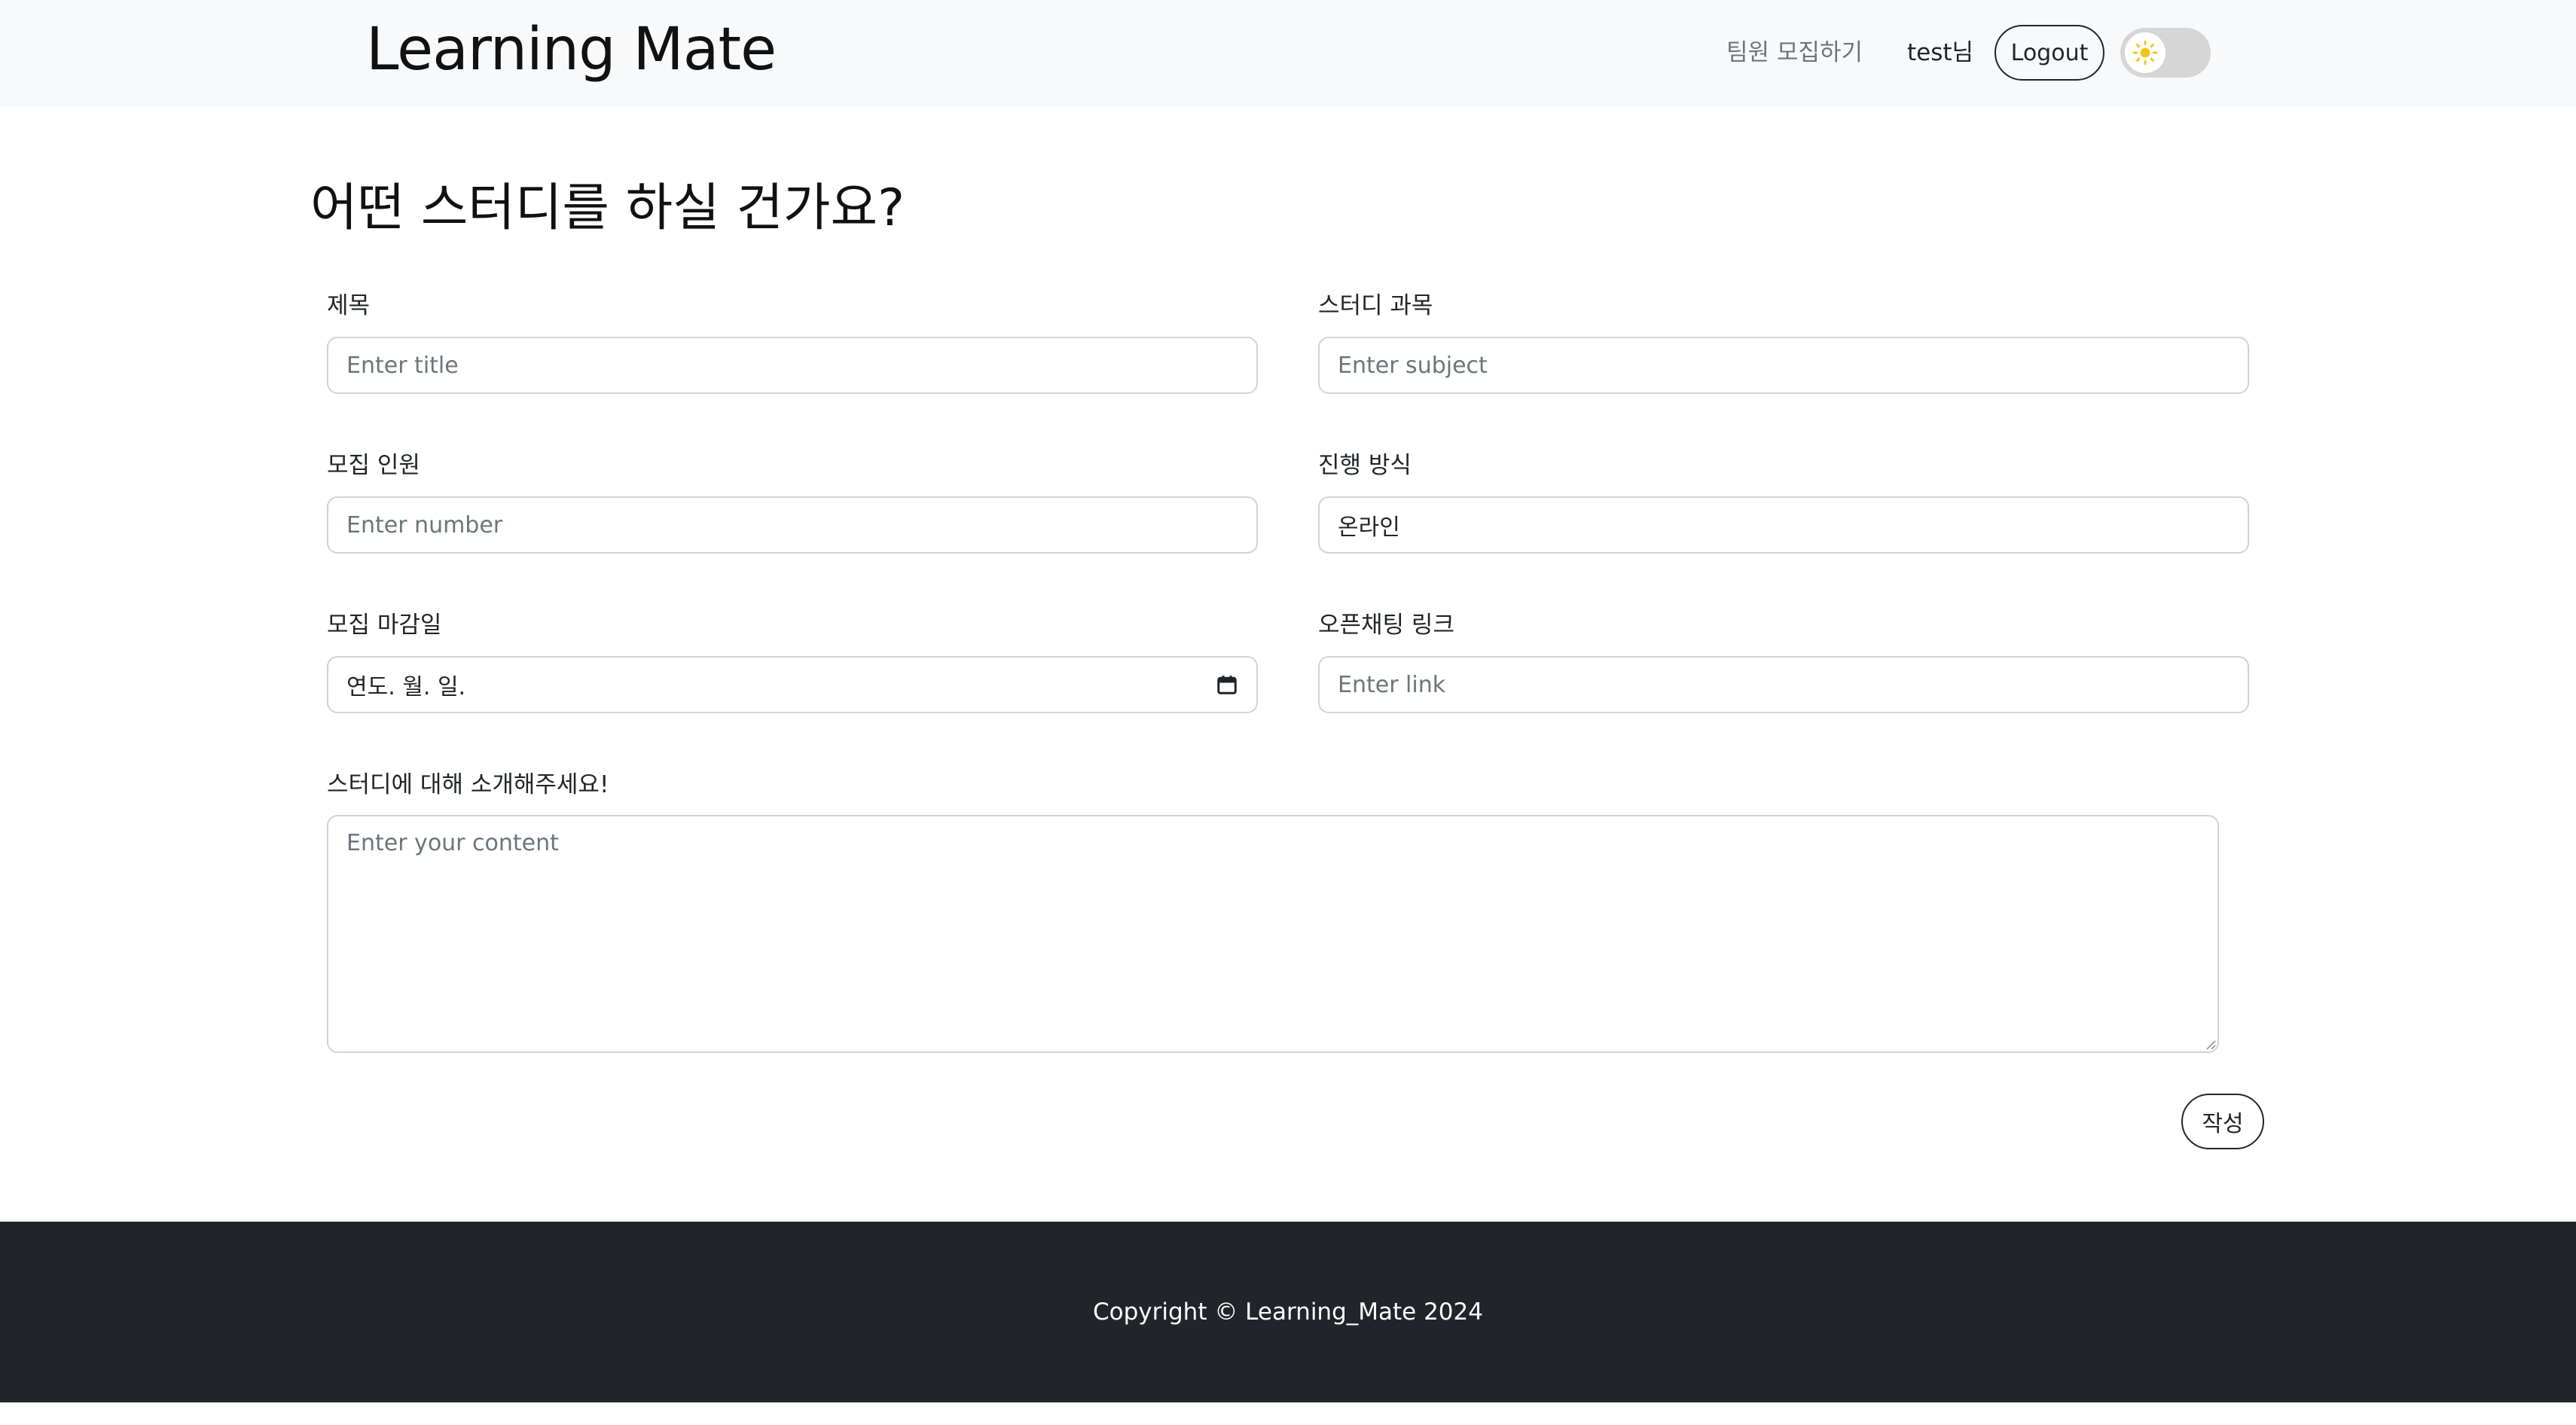 Image resolution: width=2576 pixels, height=1425 pixels. Describe the element at coordinates (2165, 53) in the screenshot. I see `theme-toggle` at that location.